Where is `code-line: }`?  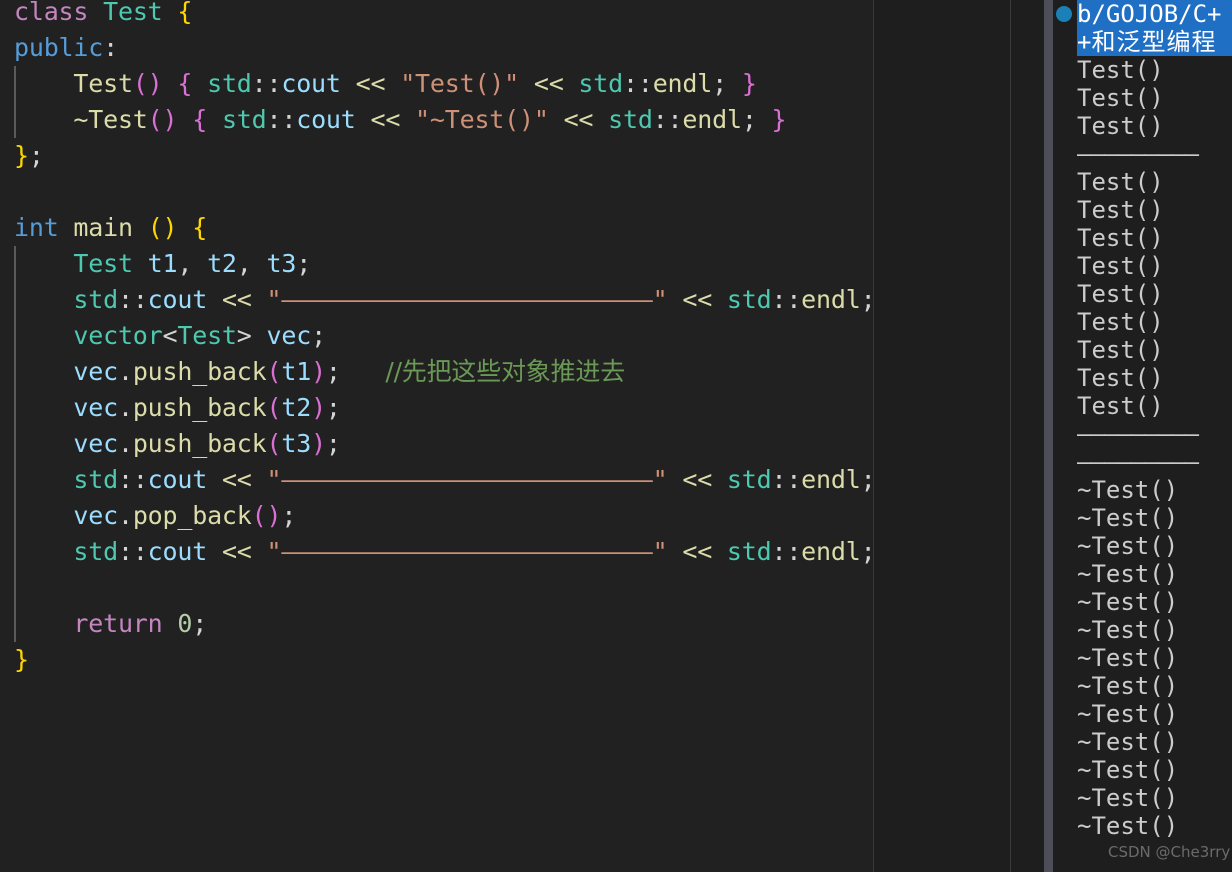
code-line: } is located at coordinates (436, 660).